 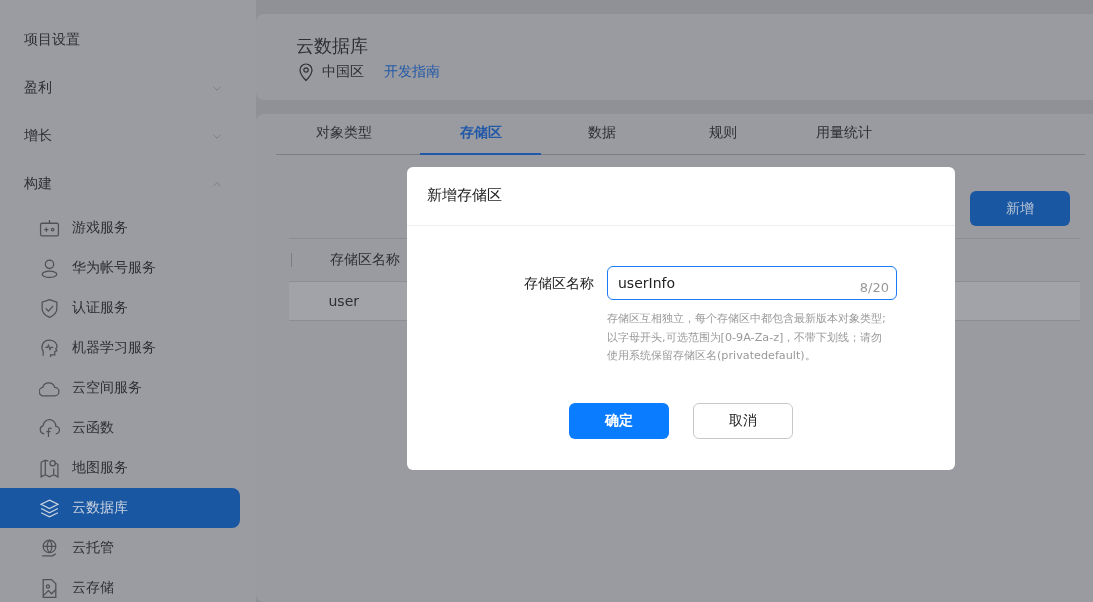 What do you see at coordinates (49, 348) in the screenshot?
I see `head-icon` at bounding box center [49, 348].